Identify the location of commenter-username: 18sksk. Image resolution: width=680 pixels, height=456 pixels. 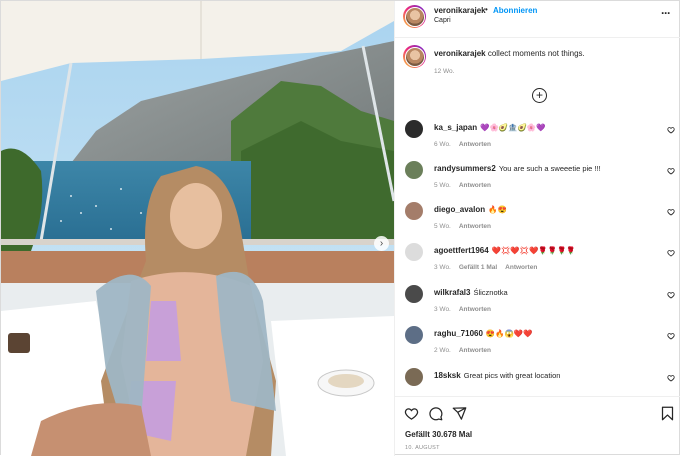
(447, 375).